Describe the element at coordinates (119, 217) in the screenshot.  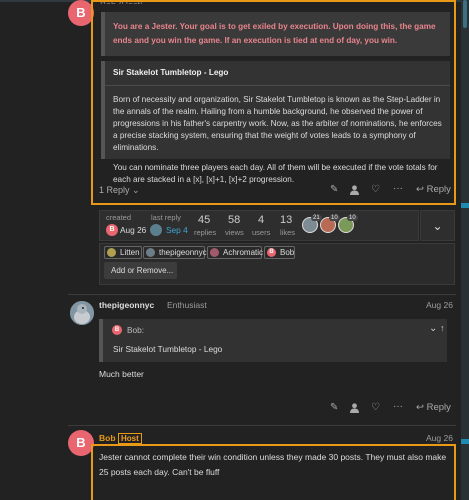
I see `created-label: created` at that location.